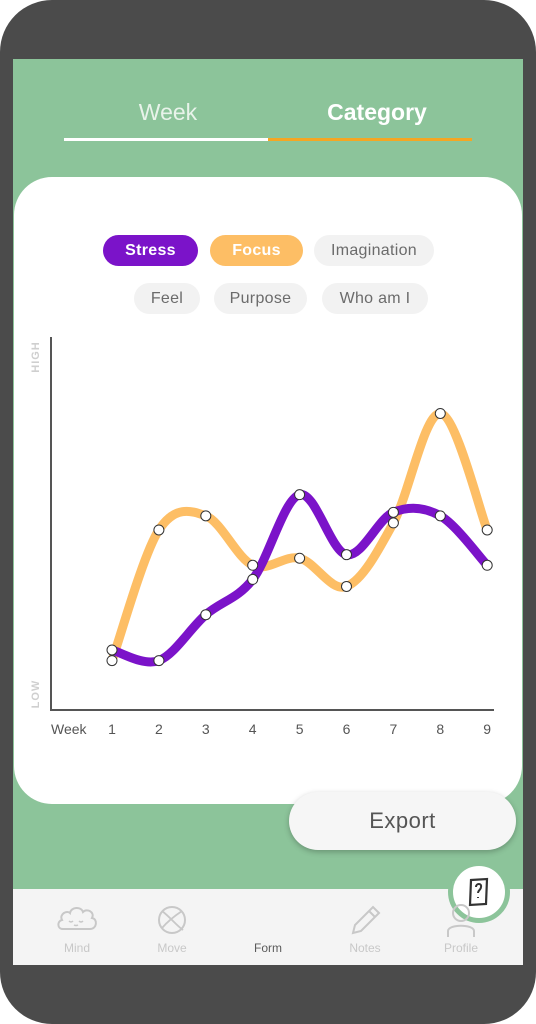 The width and height of the screenshot is (536, 1024). What do you see at coordinates (460, 948) in the screenshot?
I see `nav-label-profile: Profile` at bounding box center [460, 948].